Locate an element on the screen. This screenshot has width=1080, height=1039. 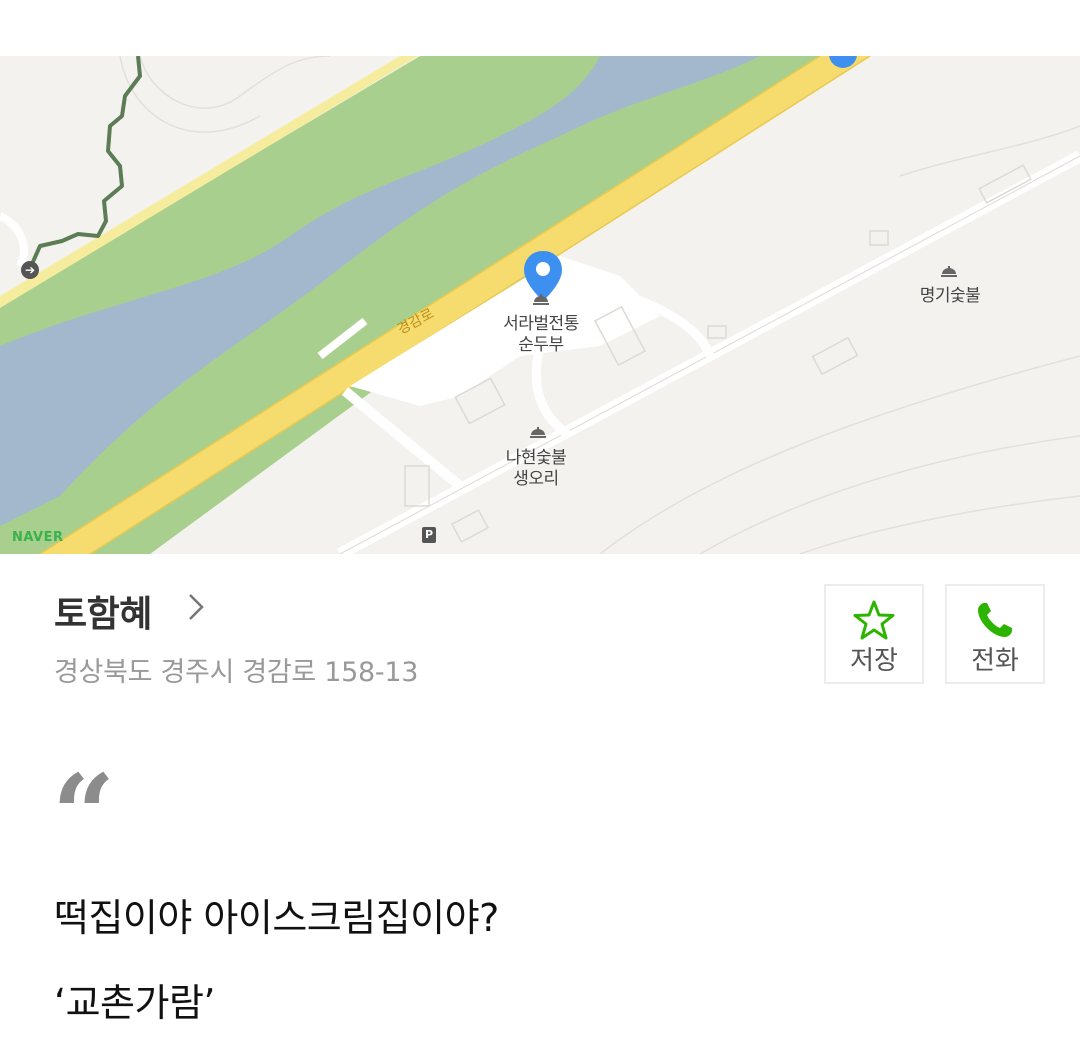
phone-icon is located at coordinates (995, 620).